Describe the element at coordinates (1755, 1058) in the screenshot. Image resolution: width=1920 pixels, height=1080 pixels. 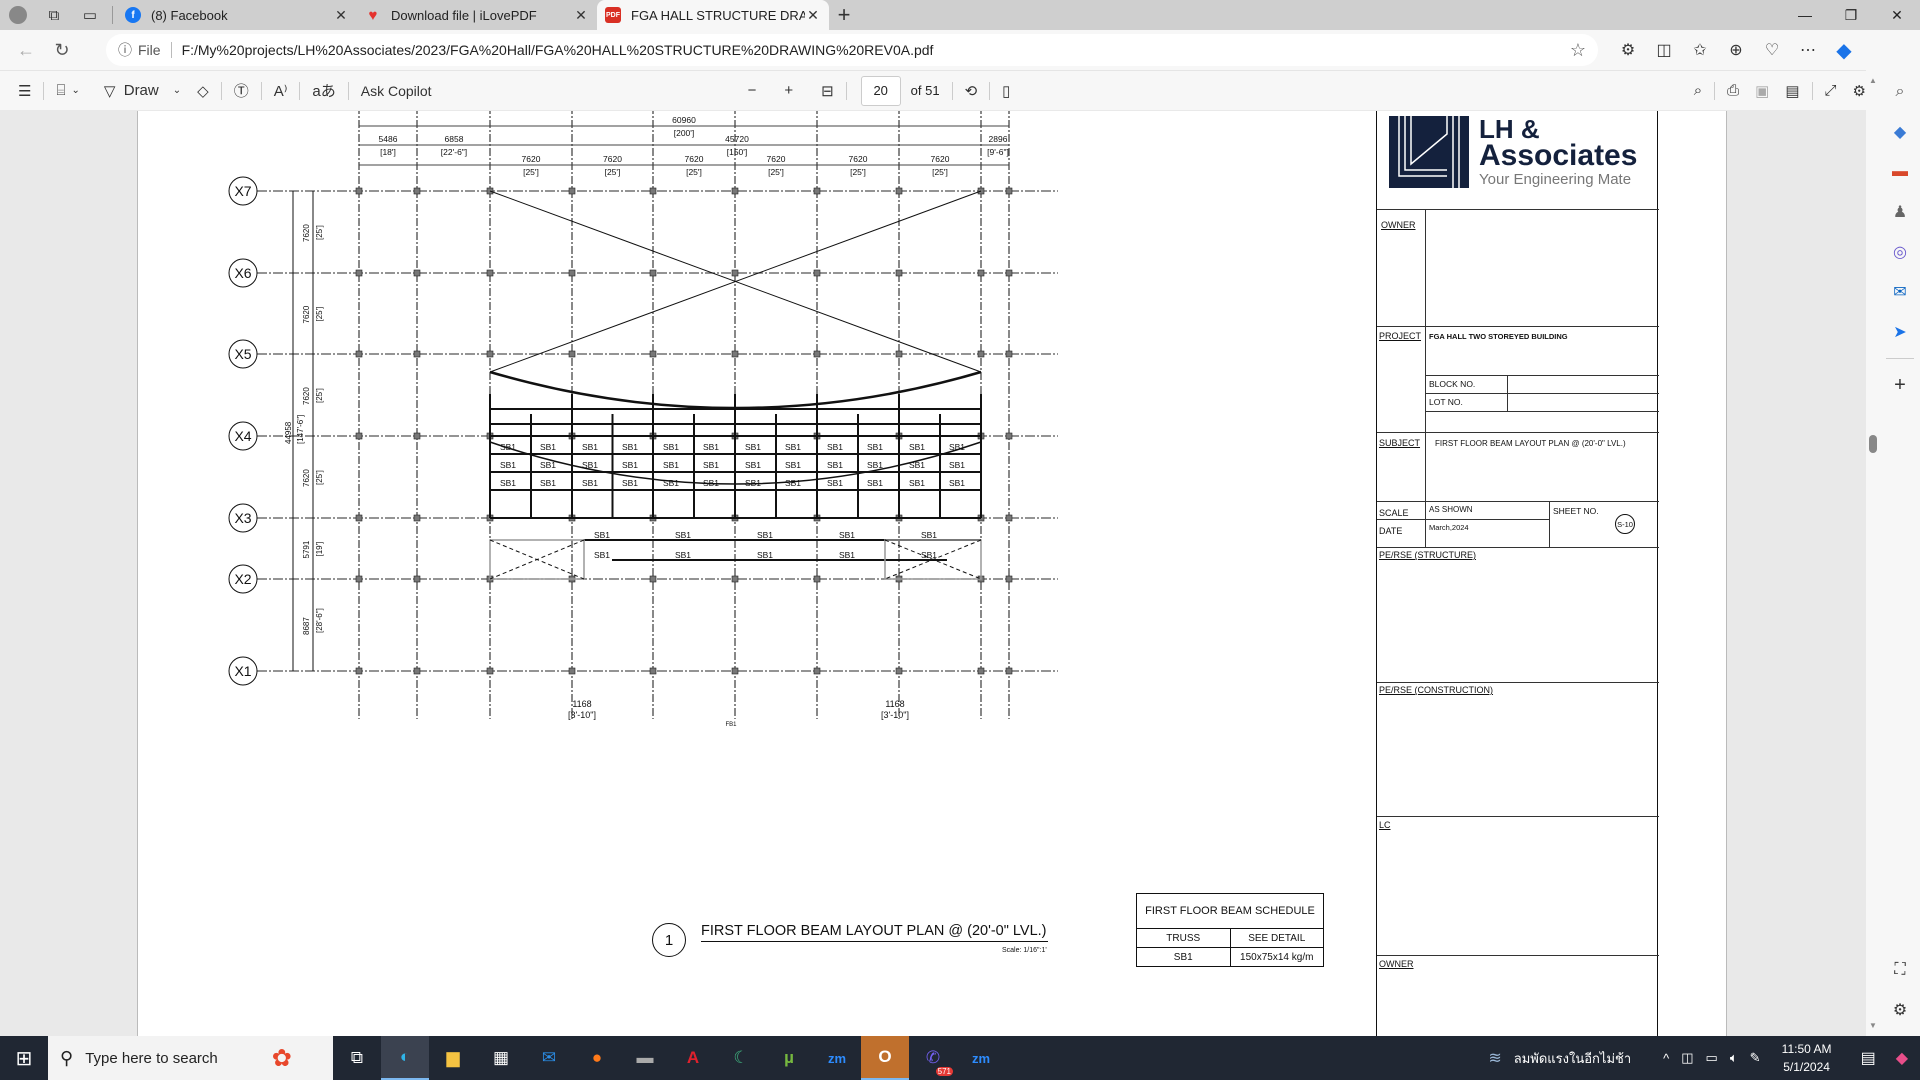
I see `pen-icon: ✎` at that location.